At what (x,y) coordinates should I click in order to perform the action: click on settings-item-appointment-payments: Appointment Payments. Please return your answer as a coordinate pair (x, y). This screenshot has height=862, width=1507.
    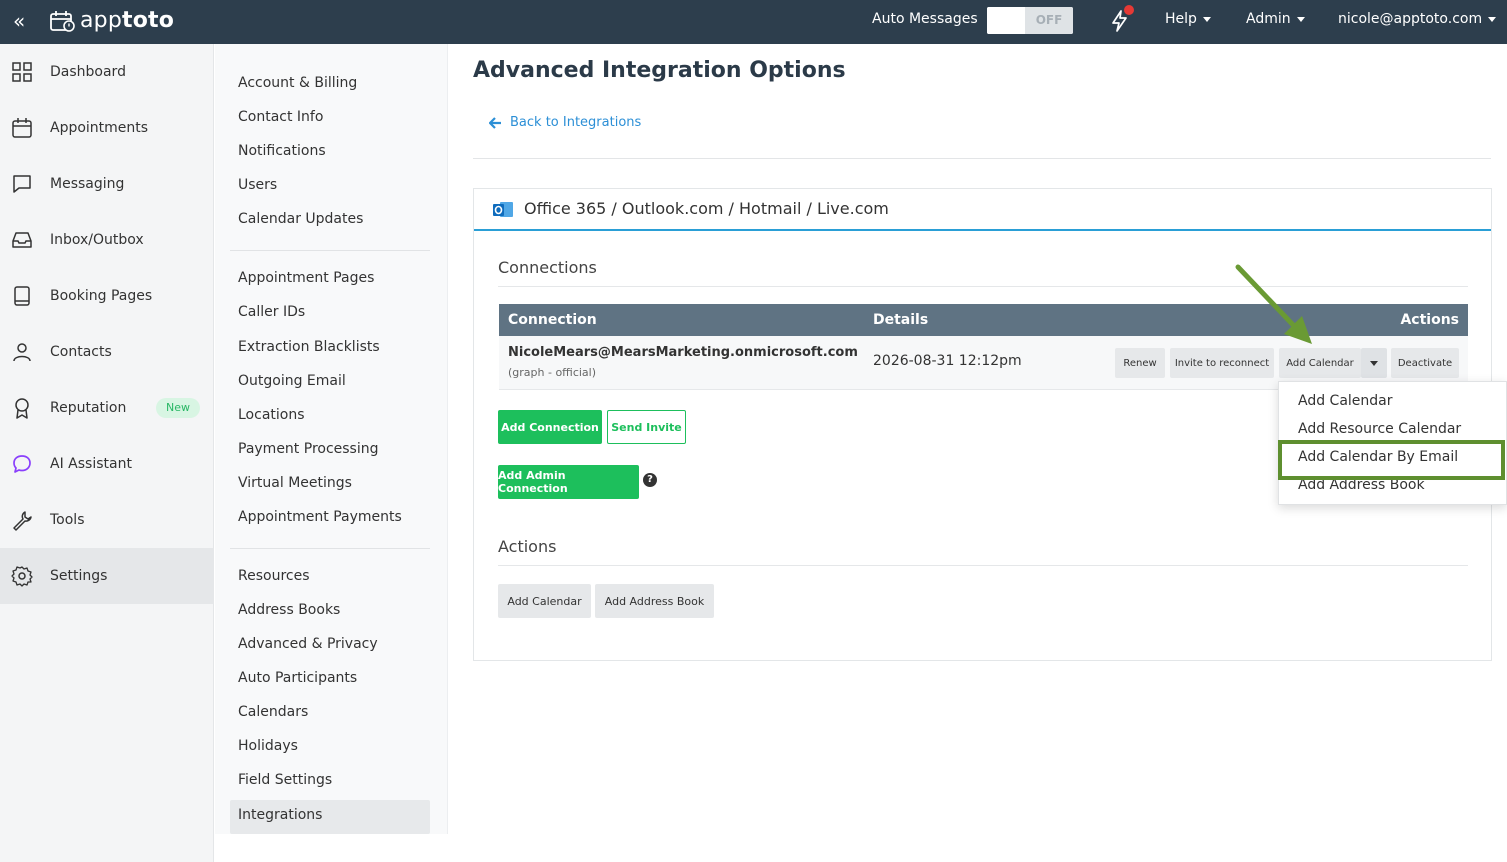
    Looking at the image, I should click on (320, 517).